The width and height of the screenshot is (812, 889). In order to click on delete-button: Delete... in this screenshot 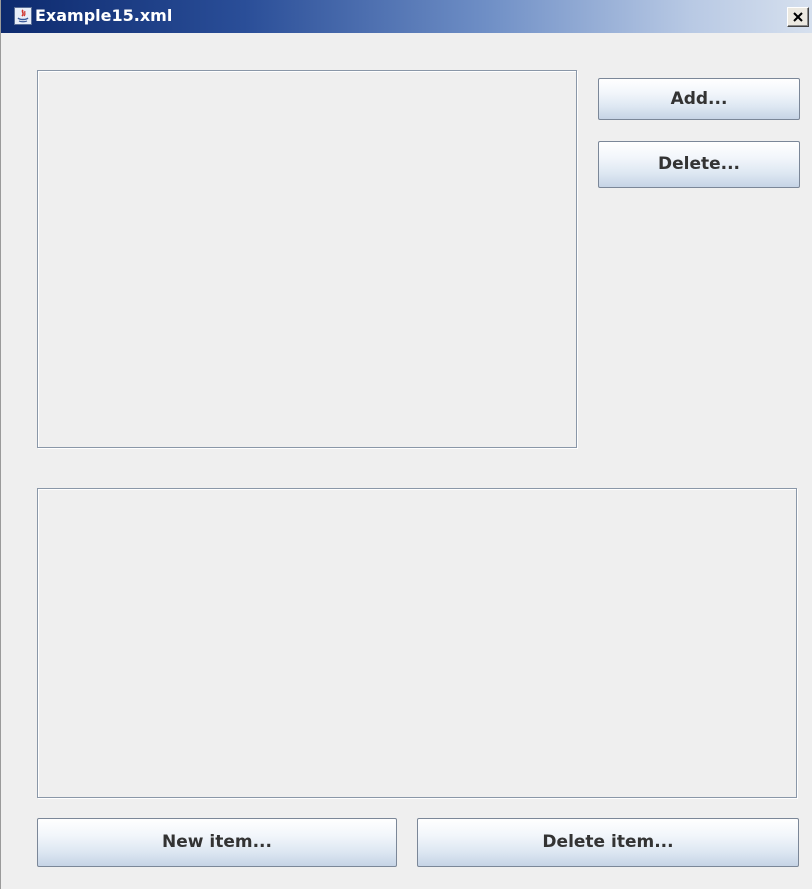, I will do `click(699, 164)`.